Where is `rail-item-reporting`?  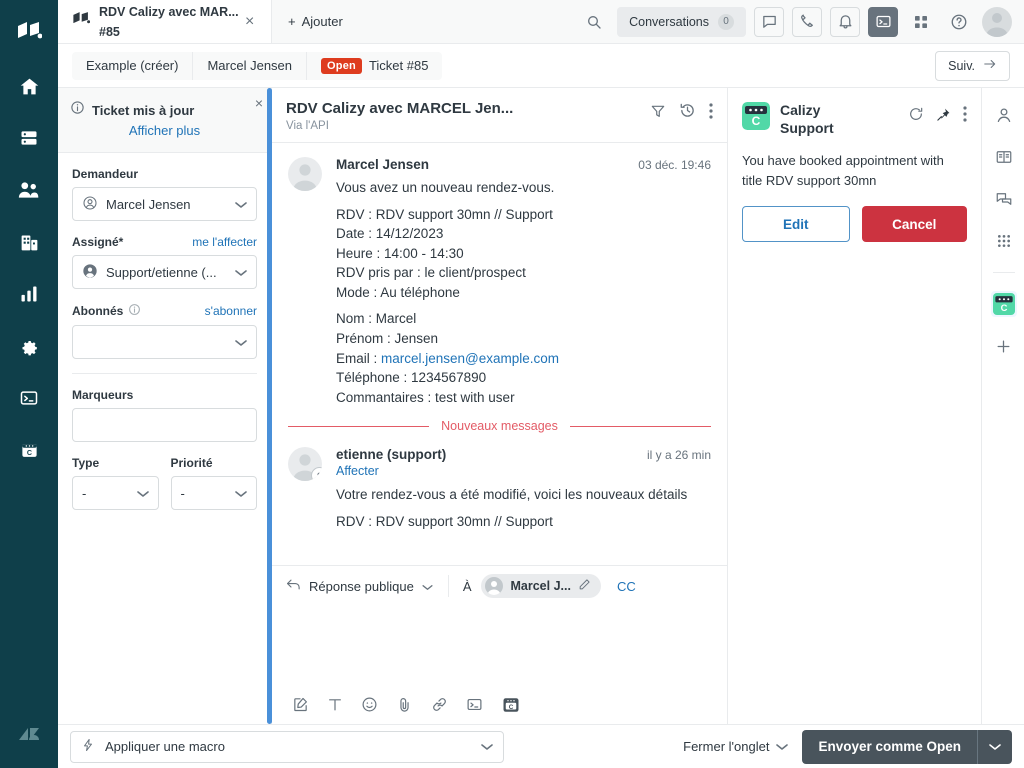 rail-item-reporting is located at coordinates (29, 294).